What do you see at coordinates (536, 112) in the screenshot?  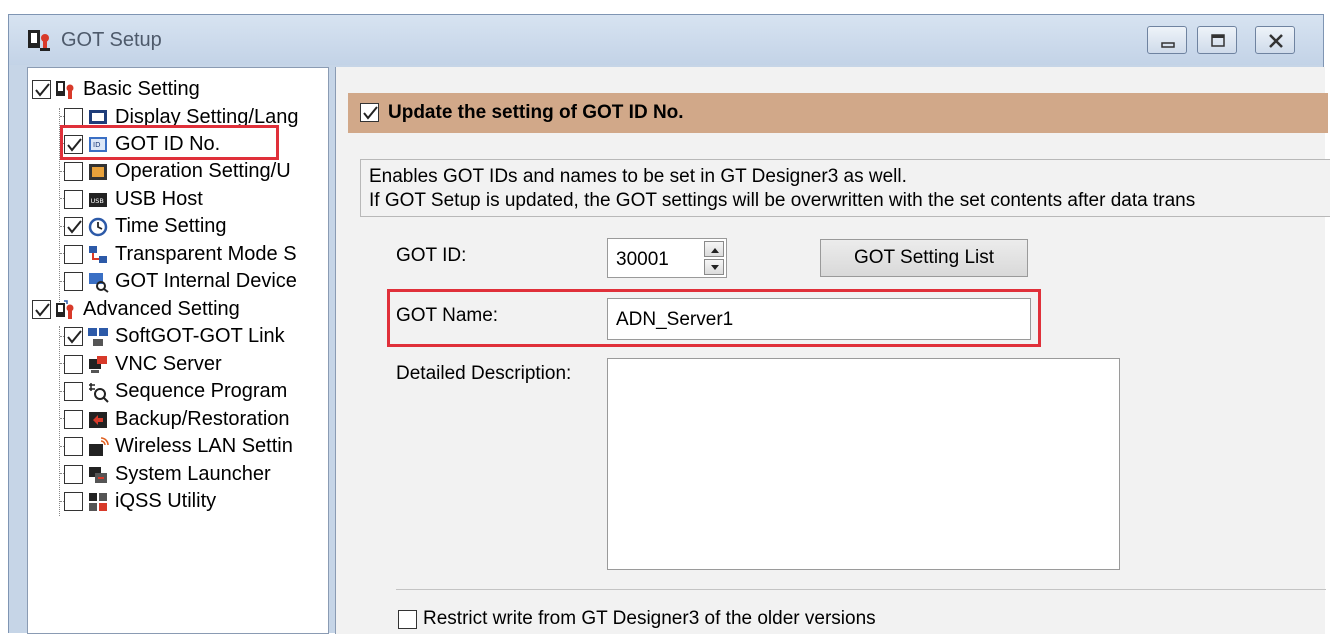 I see `update-setting-label: Update the setting of GOT ID No.` at bounding box center [536, 112].